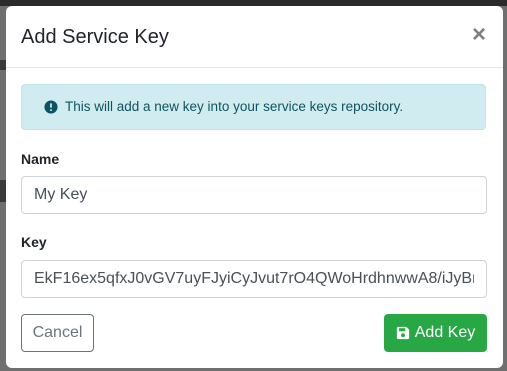 Image resolution: width=507 pixels, height=371 pixels. What do you see at coordinates (40, 159) in the screenshot?
I see `name-label: Name` at bounding box center [40, 159].